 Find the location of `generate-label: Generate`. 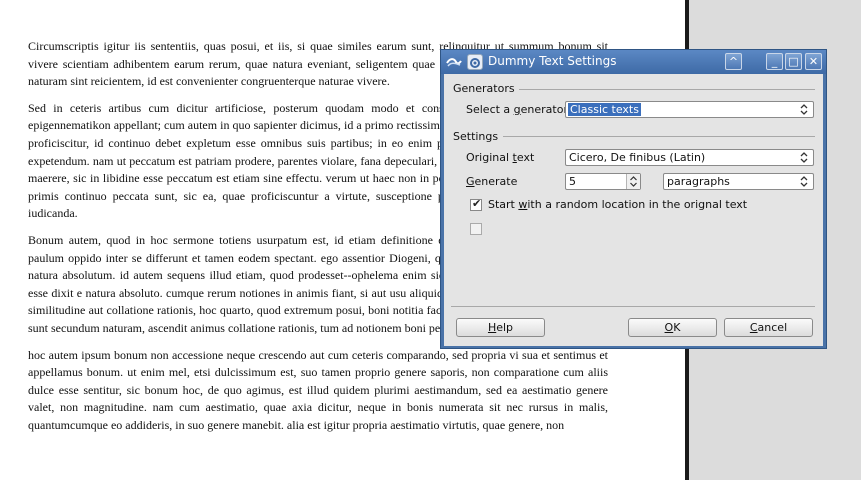

generate-label: Generate is located at coordinates (492, 181).